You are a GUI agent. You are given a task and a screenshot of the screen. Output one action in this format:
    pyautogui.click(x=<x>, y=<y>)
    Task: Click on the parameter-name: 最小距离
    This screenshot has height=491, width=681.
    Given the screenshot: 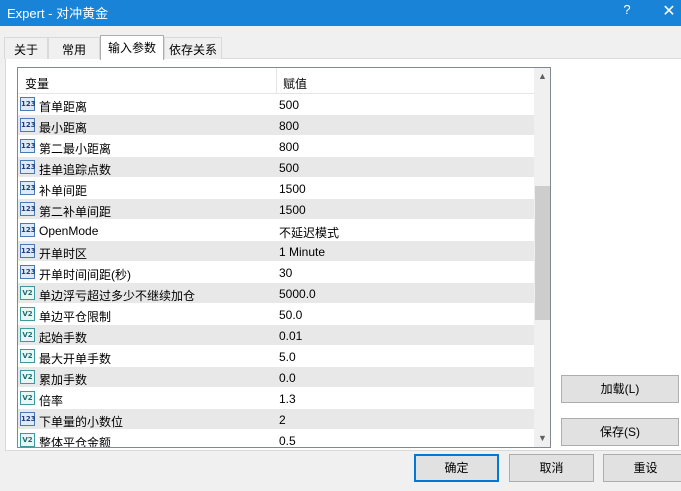 What is the action you would take?
    pyautogui.click(x=63, y=128)
    